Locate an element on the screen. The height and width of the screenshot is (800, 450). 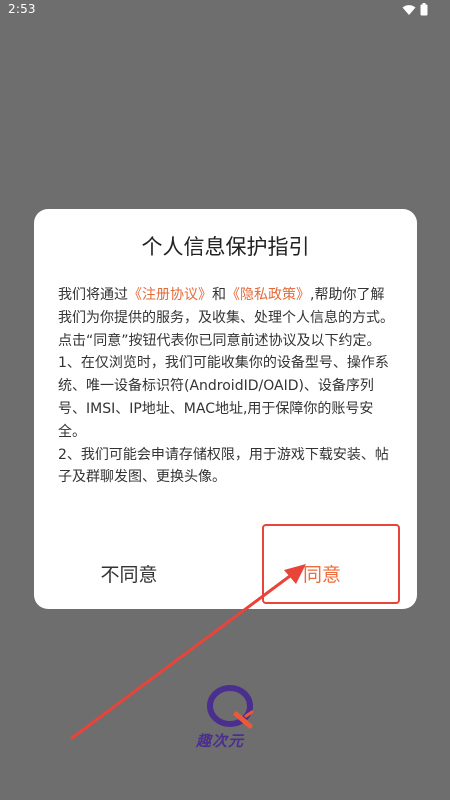
privacy-policy-link: 《隐私政策》 is located at coordinates (268, 295).